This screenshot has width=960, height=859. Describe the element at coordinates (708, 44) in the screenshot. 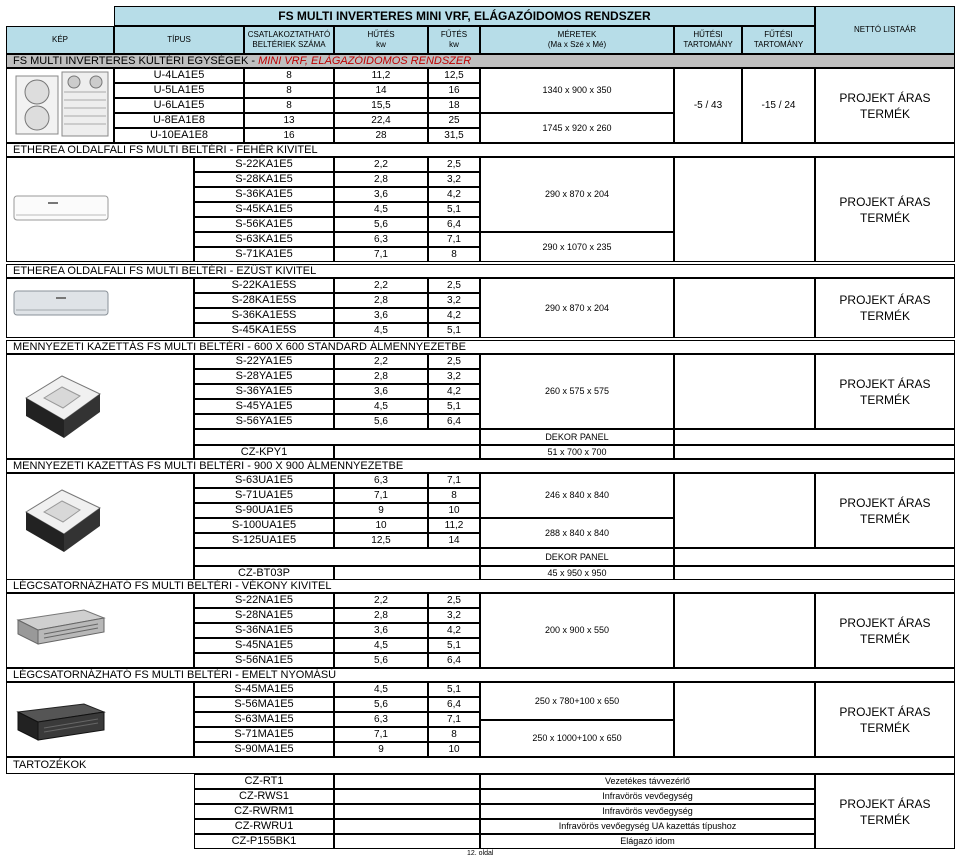

I see `header-cooling-range-line2: TARTOMÁNY` at that location.